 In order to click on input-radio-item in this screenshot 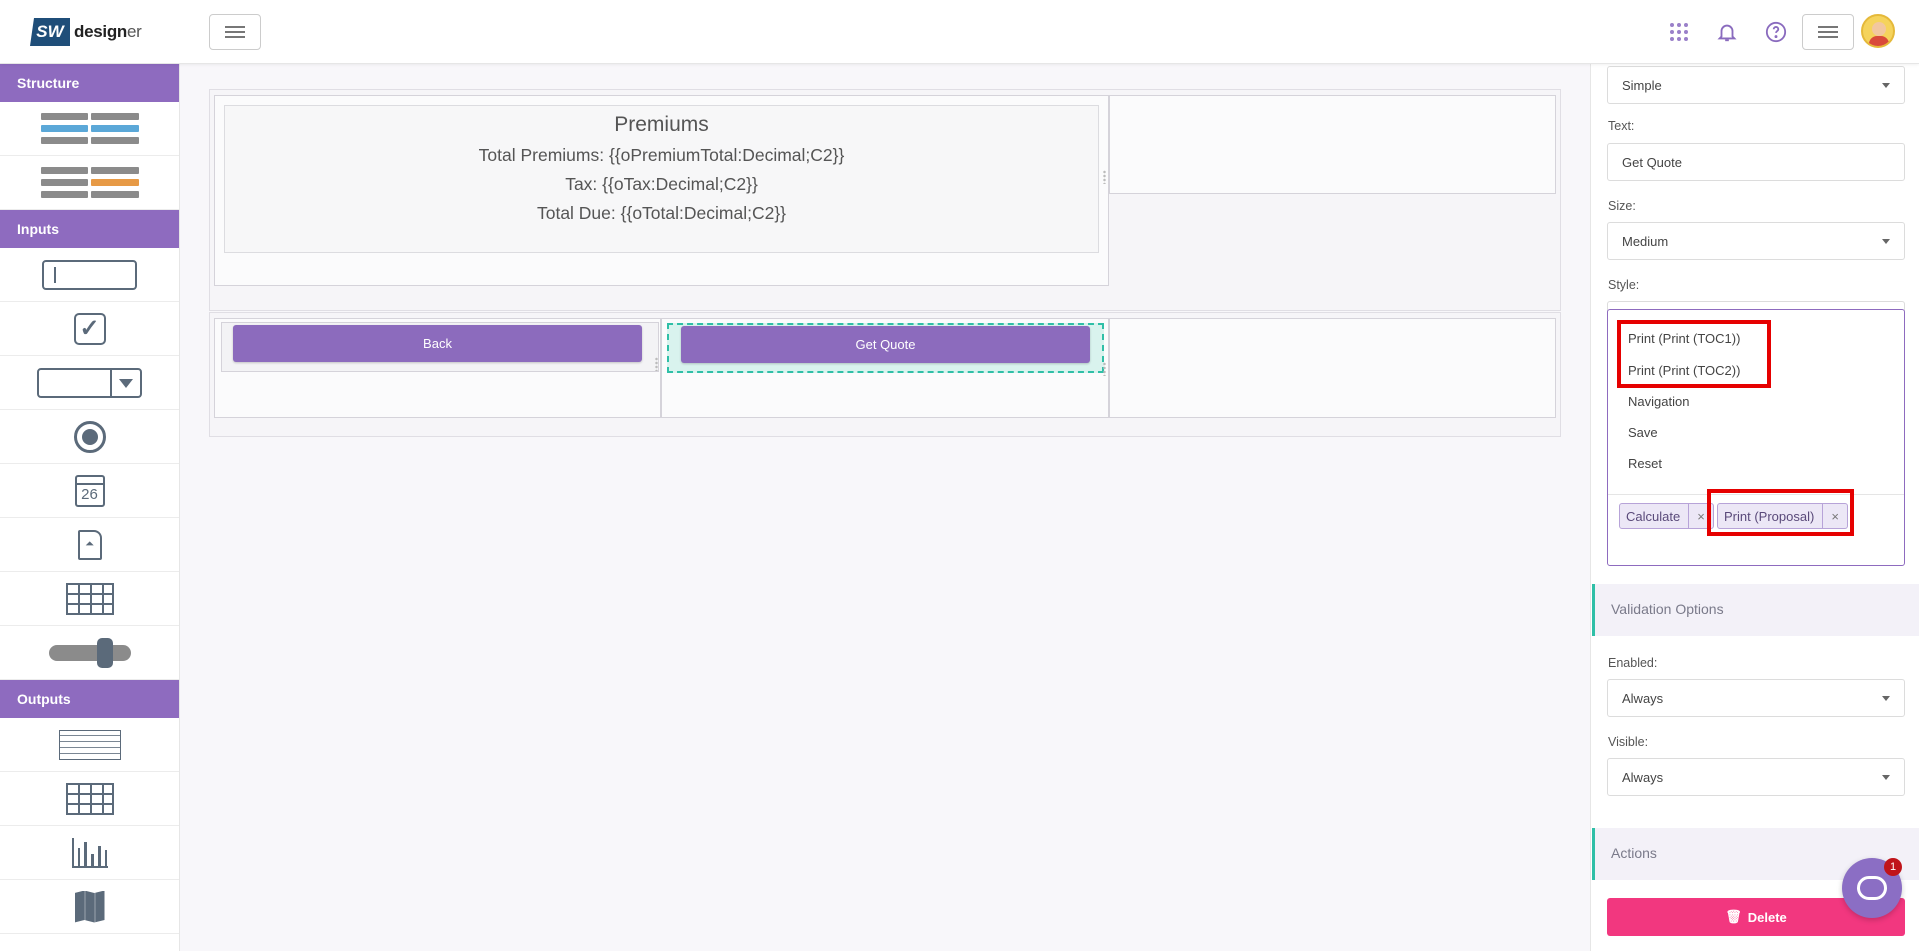, I will do `click(89, 437)`.